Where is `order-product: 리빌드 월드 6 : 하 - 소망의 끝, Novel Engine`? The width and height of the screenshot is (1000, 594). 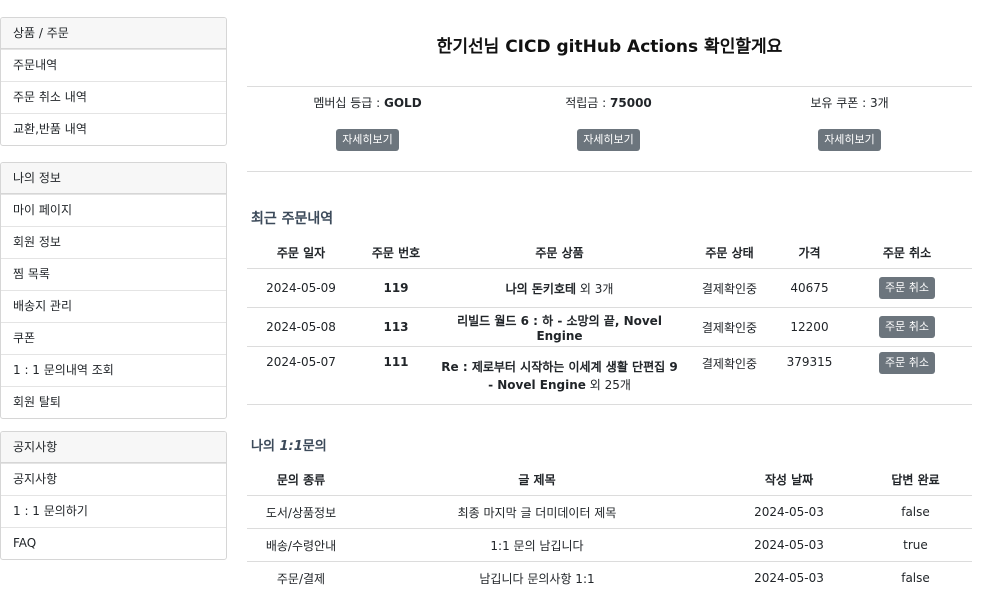 order-product: 리빌드 월드 6 : 하 - 소망의 끝, Novel Engine is located at coordinates (559, 327).